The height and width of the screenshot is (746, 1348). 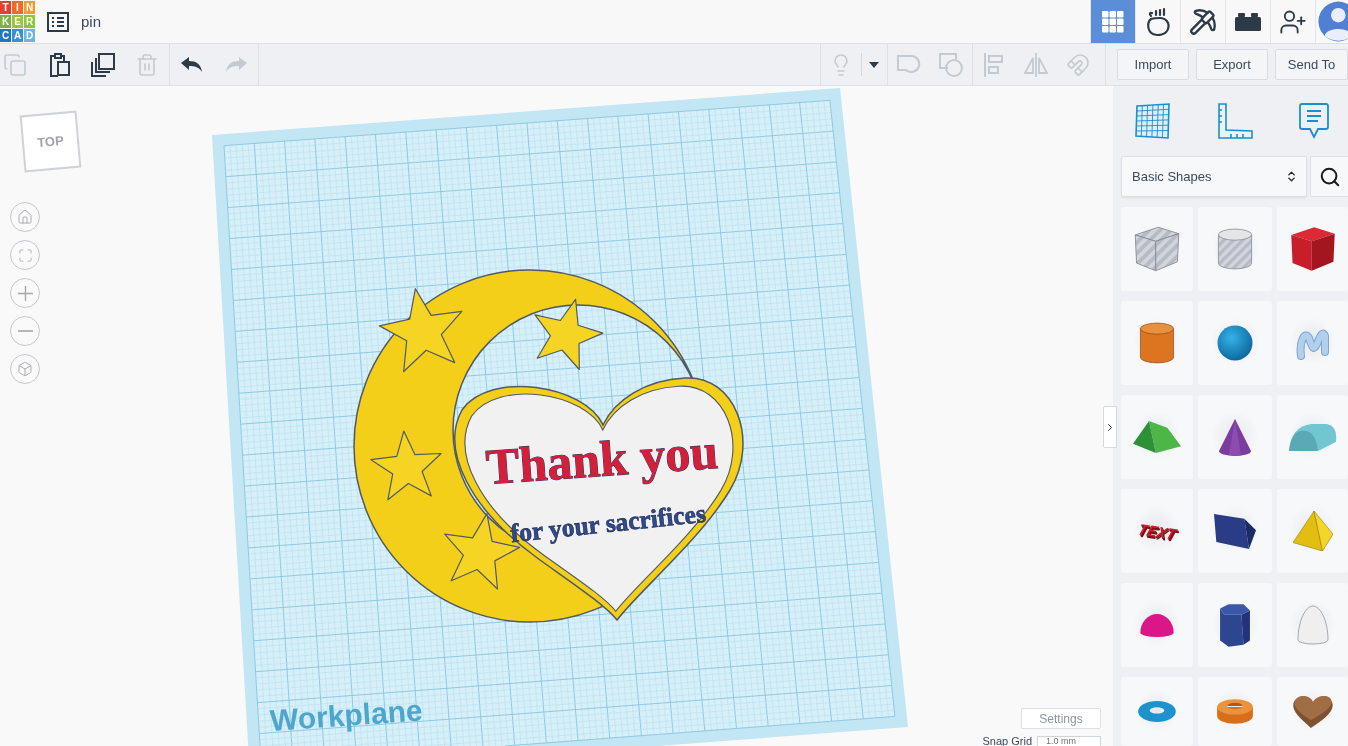 I want to click on zoom-out-button, so click(x=25, y=331).